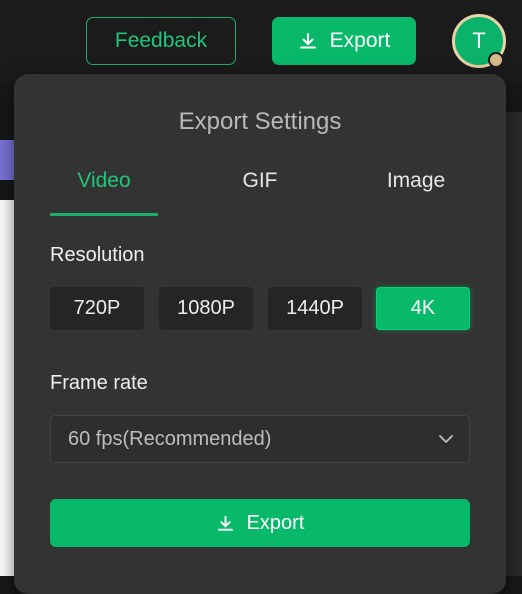  Describe the element at coordinates (7, 388) in the screenshot. I see `editor-canvas-edge` at that location.